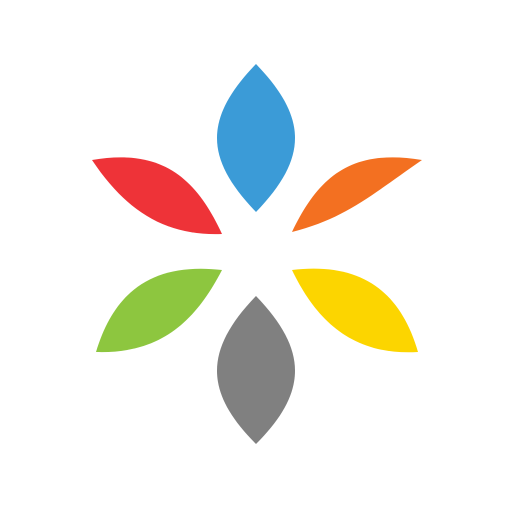 The height and width of the screenshot is (512, 512). Describe the element at coordinates (159, 310) in the screenshot. I see `petal-lower-left` at that location.